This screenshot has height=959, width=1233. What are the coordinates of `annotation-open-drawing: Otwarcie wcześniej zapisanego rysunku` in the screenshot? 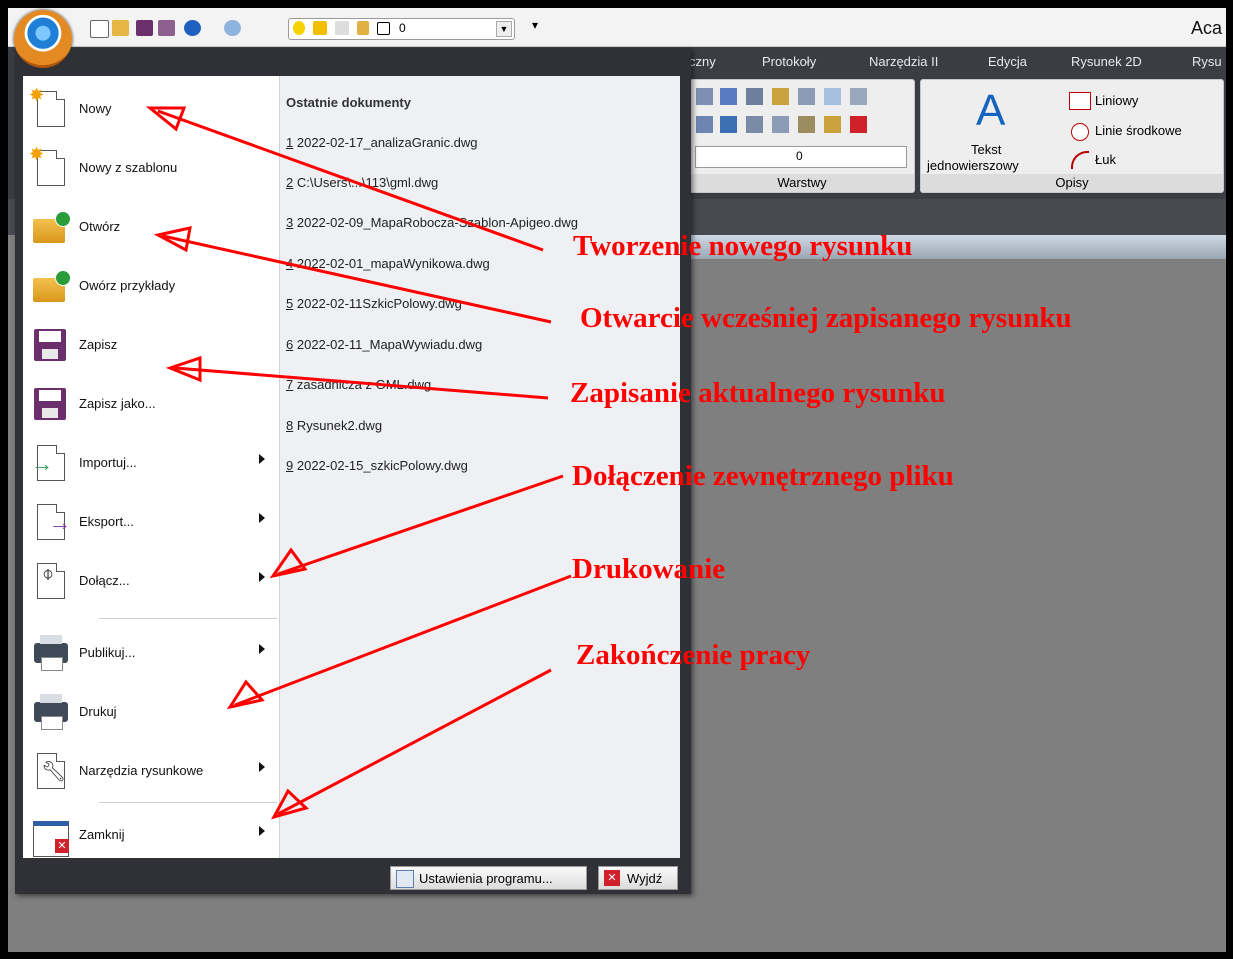 It's located at (826, 318).